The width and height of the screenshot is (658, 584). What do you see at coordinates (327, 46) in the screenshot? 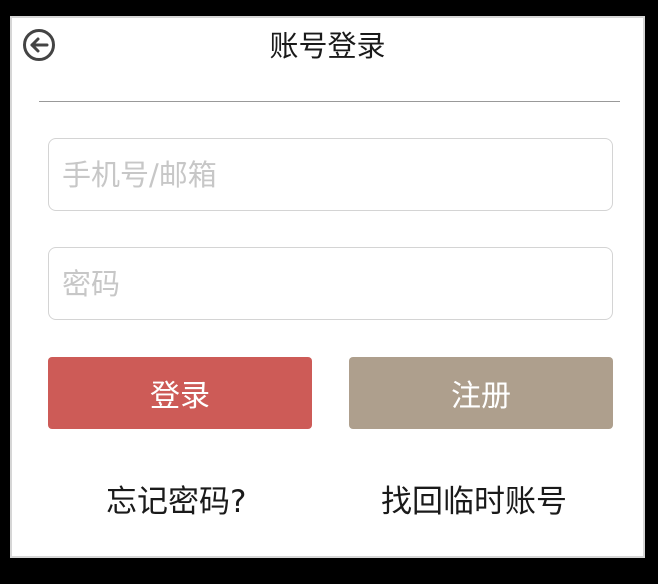
I see `page-title: 账号登录` at bounding box center [327, 46].